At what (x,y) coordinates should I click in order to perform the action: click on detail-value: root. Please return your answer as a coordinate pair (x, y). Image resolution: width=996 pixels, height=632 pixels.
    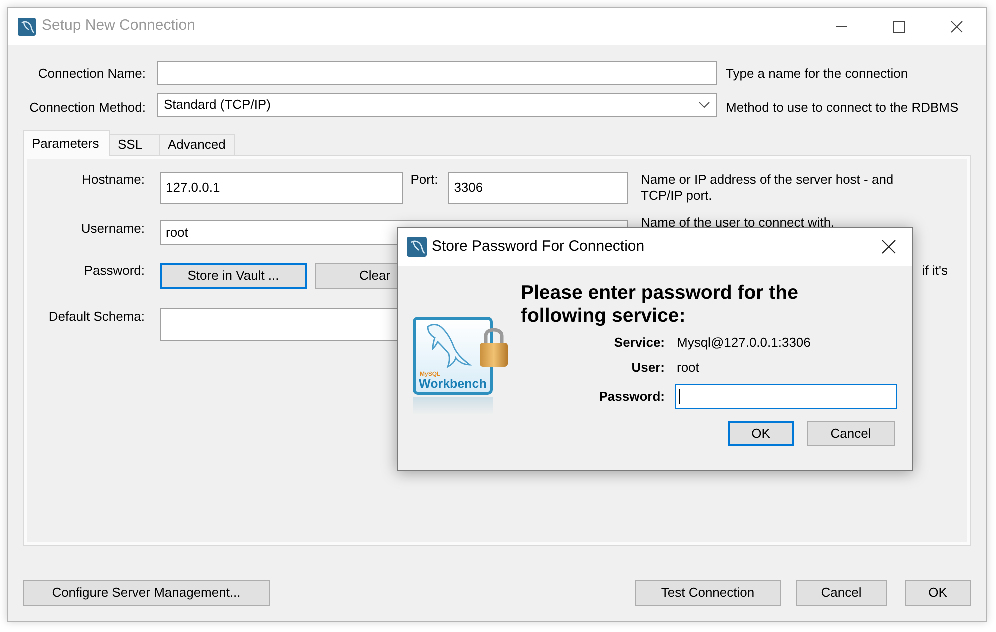
    Looking at the image, I should click on (688, 367).